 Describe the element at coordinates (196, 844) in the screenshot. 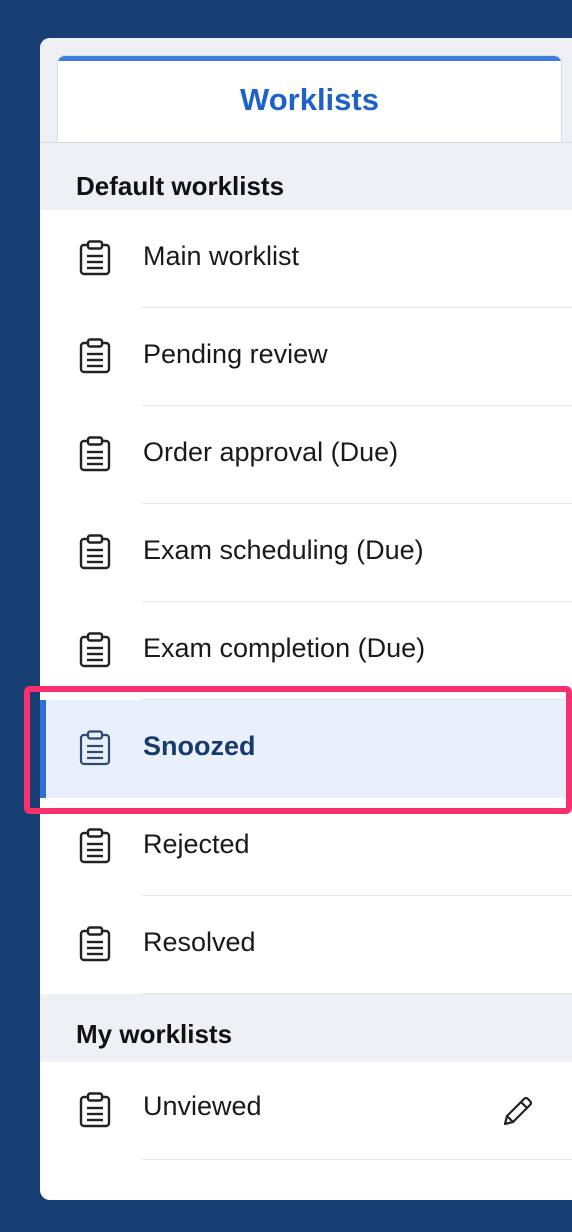

I see `worklist-item-label: Rejected` at that location.